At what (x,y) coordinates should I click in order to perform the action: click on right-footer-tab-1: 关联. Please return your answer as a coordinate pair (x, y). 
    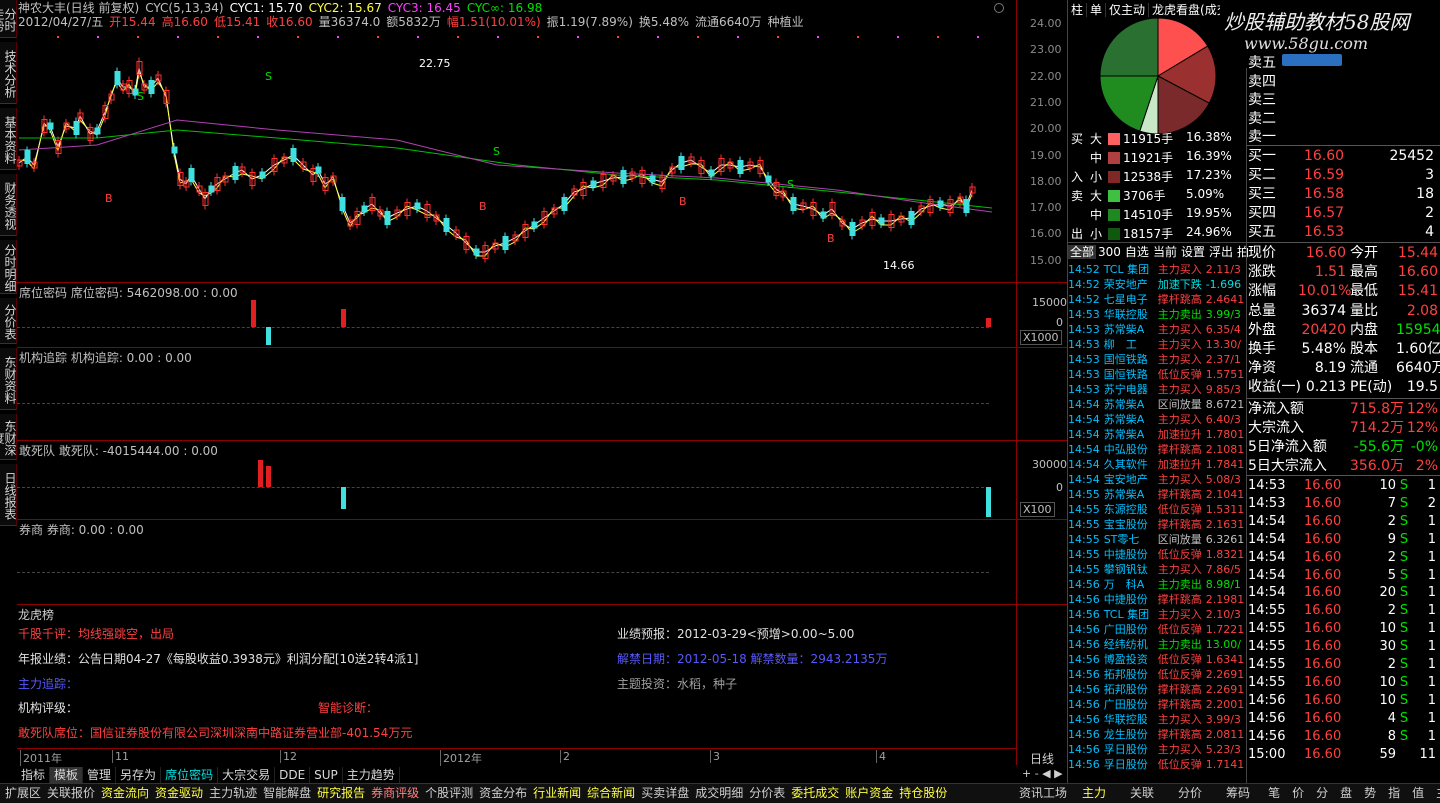
    Looking at the image, I should click on (1142, 793).